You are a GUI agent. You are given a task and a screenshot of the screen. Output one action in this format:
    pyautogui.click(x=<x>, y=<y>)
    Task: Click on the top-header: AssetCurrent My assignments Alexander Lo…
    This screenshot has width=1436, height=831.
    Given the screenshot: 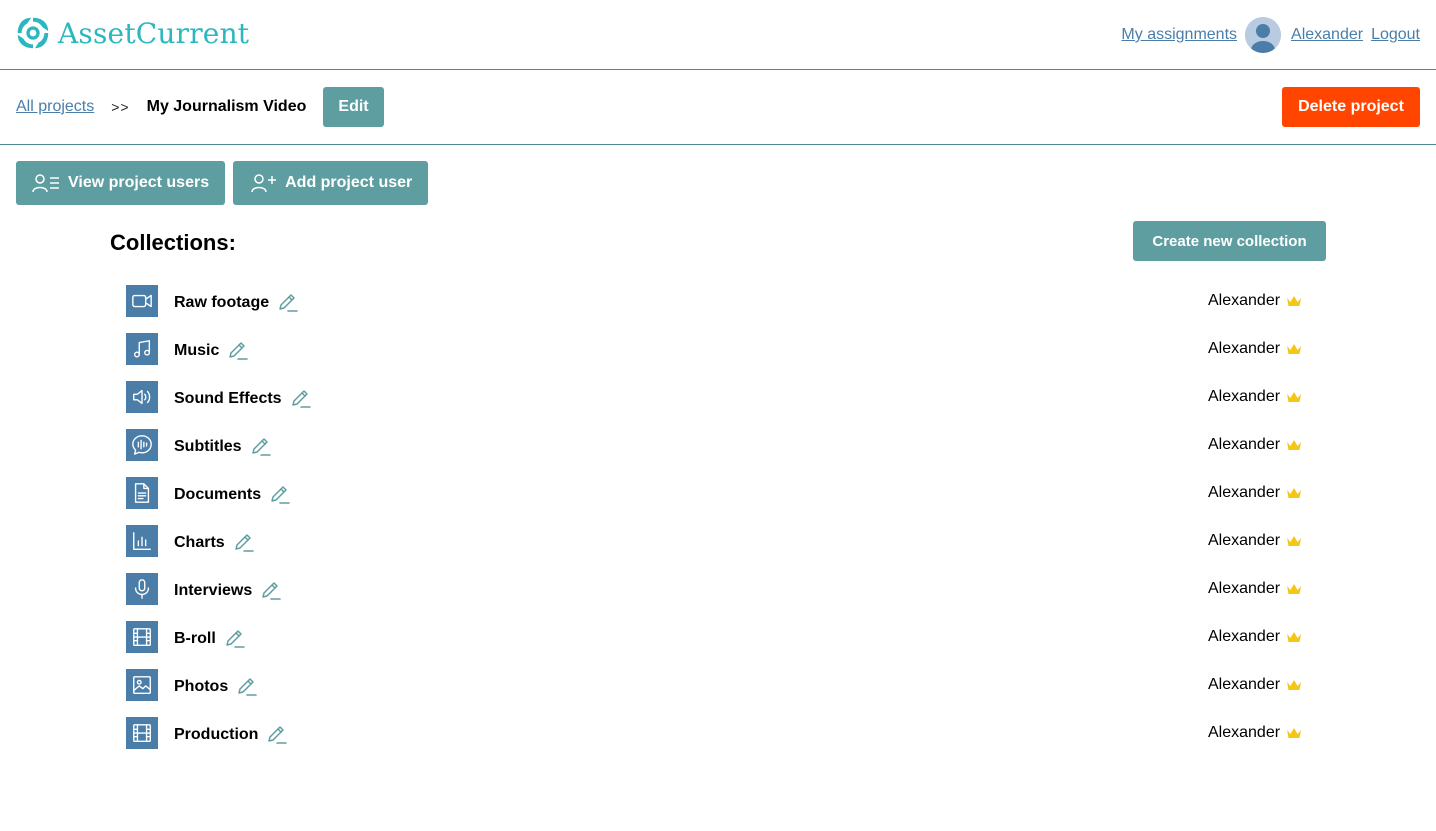 What is the action you would take?
    pyautogui.click(x=718, y=35)
    